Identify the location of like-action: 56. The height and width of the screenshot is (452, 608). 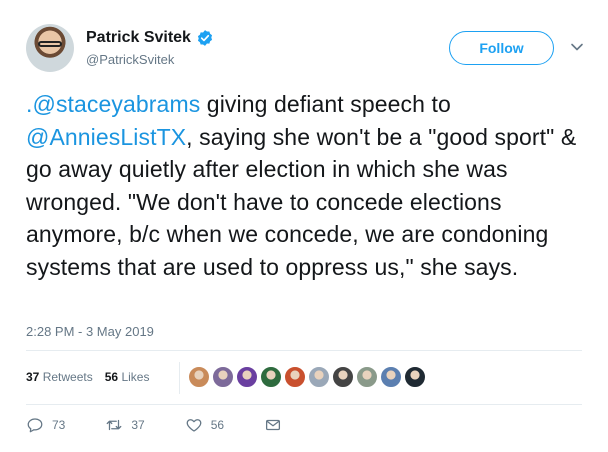
(204, 425).